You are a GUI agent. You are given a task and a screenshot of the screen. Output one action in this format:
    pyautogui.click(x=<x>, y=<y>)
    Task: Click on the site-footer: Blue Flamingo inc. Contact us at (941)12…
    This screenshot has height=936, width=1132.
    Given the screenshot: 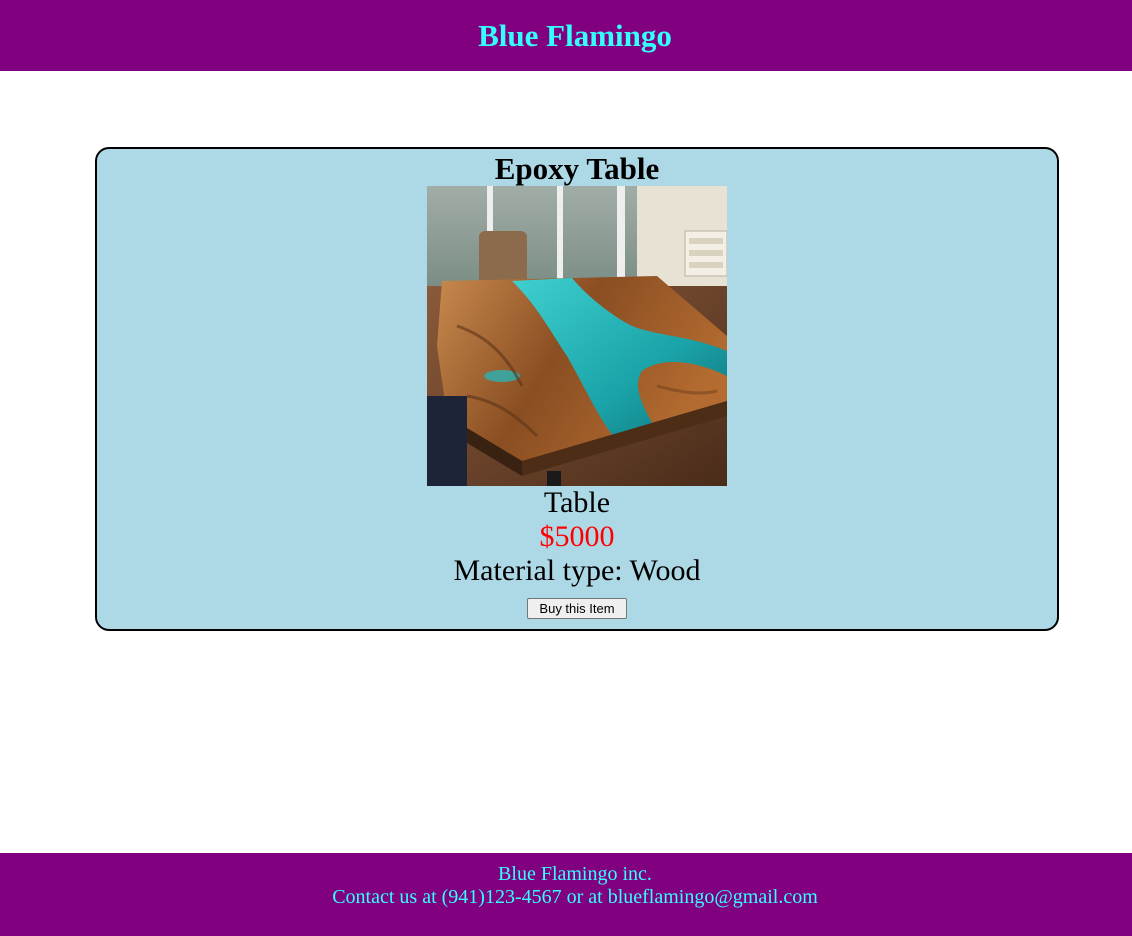 What is the action you would take?
    pyautogui.click(x=566, y=894)
    